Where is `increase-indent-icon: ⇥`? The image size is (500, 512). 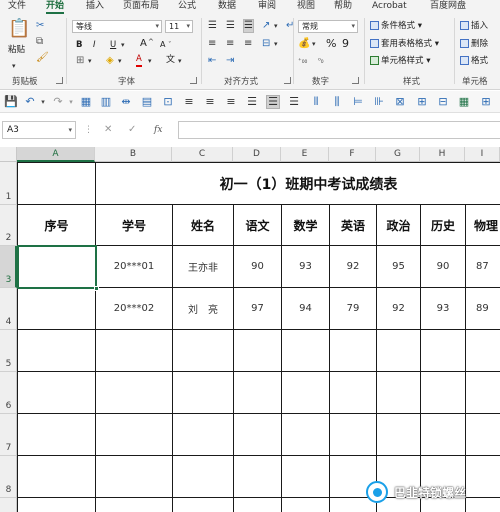
increase-indent-icon: ⇥ is located at coordinates (230, 61).